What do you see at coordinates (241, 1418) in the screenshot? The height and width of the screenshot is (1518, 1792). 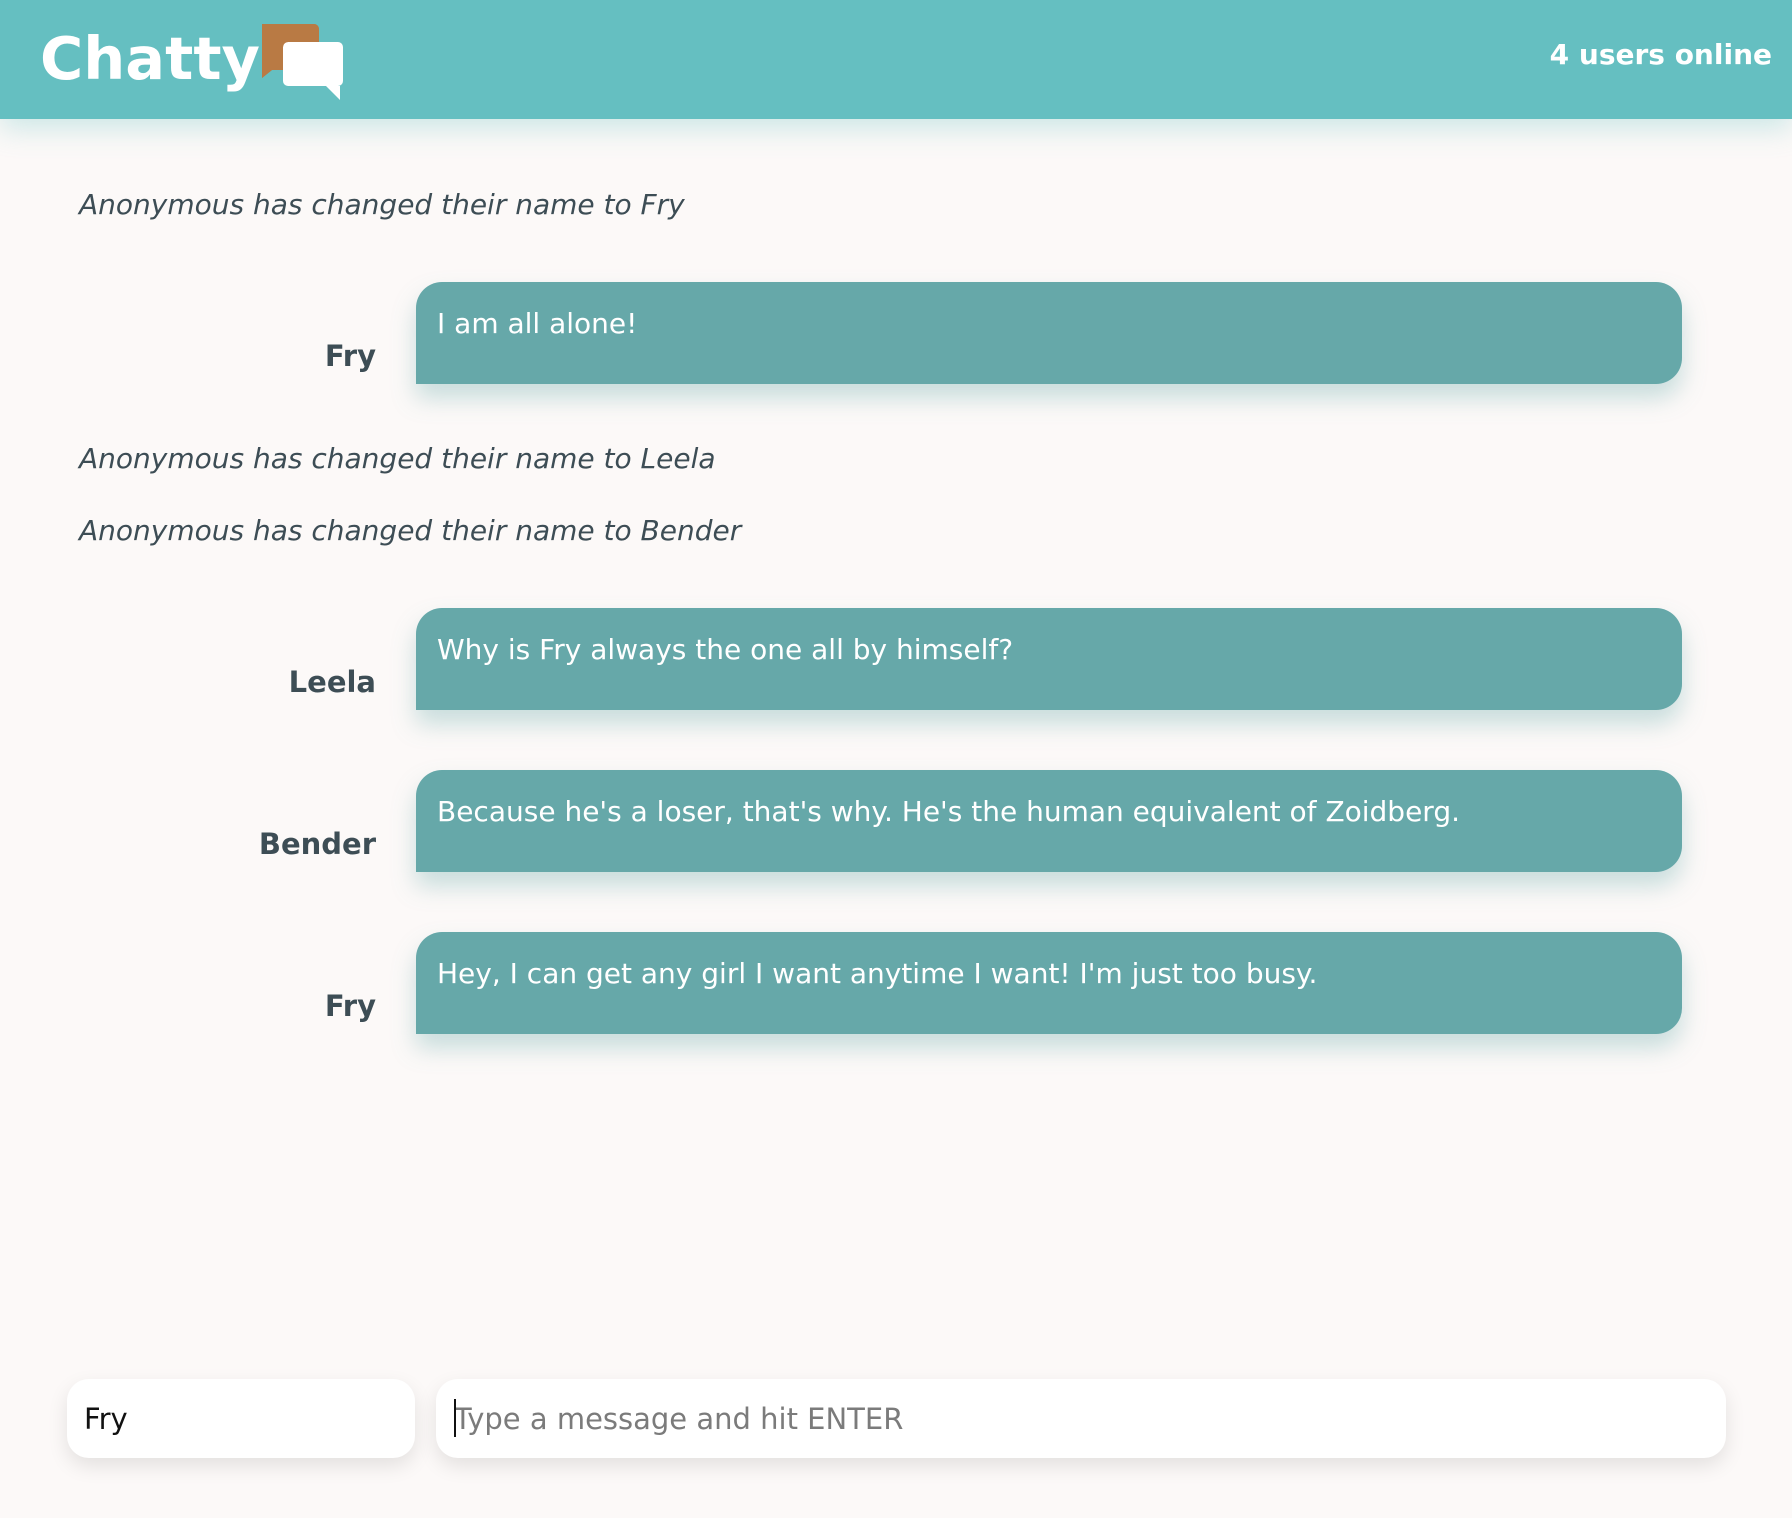 I see `username-input` at bounding box center [241, 1418].